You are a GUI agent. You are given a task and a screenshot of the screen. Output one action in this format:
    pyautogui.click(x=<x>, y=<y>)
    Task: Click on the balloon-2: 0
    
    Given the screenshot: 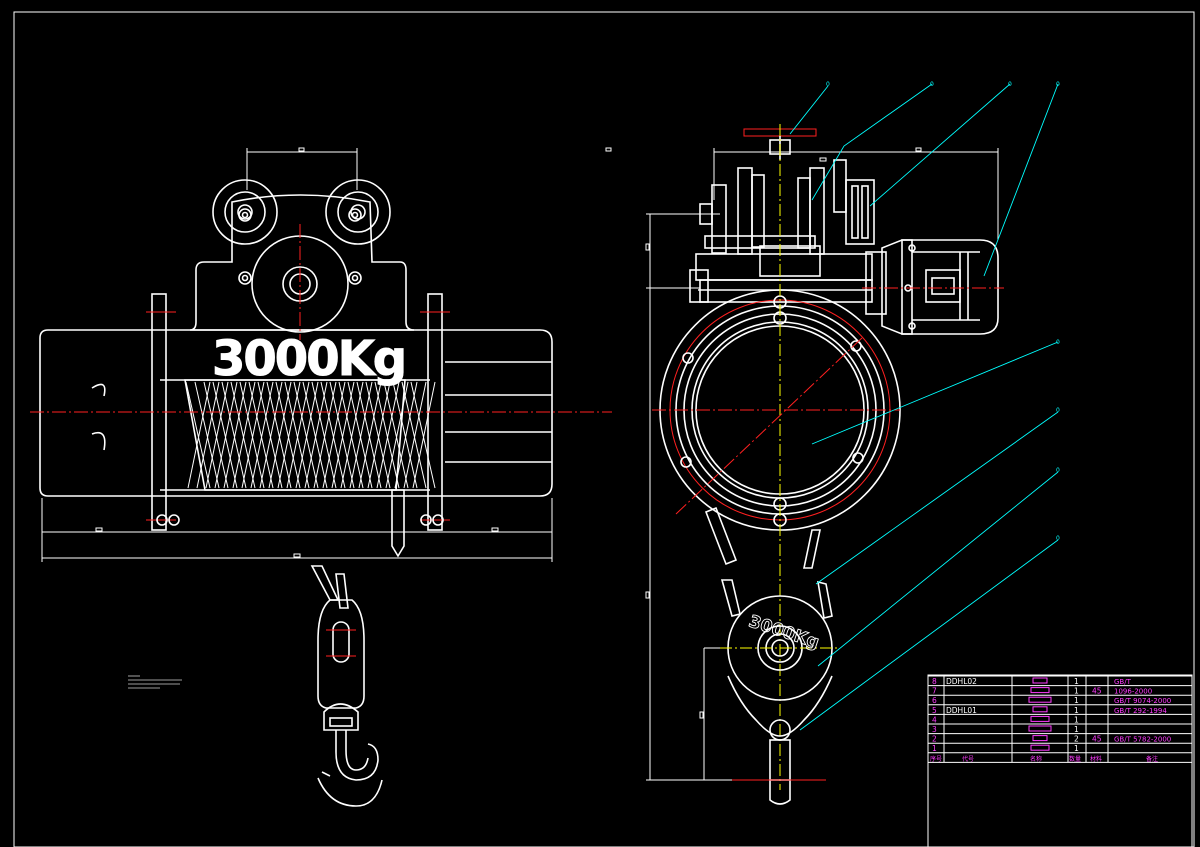 What is the action you would take?
    pyautogui.click(x=932, y=84)
    